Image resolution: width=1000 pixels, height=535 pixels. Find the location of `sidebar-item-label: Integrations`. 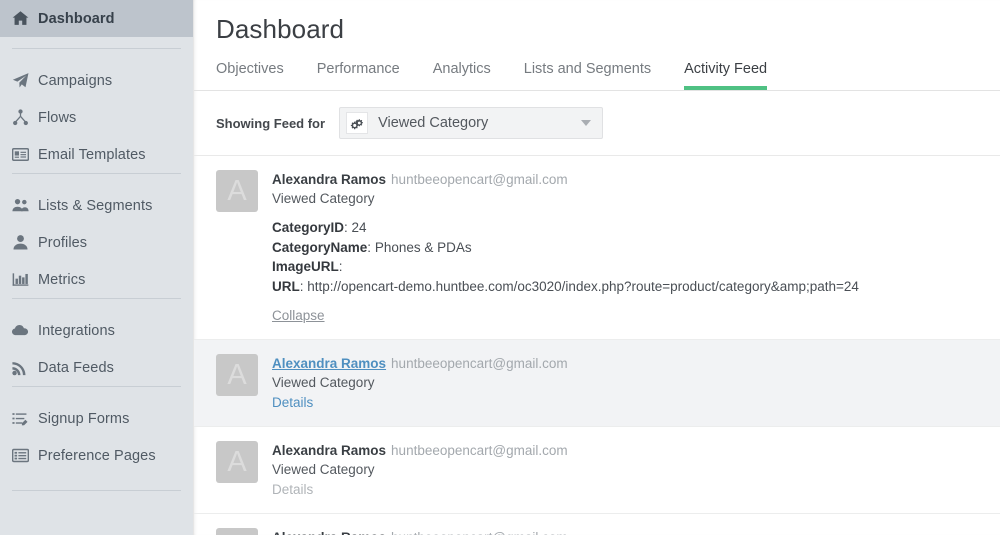

sidebar-item-label: Integrations is located at coordinates (76, 330).